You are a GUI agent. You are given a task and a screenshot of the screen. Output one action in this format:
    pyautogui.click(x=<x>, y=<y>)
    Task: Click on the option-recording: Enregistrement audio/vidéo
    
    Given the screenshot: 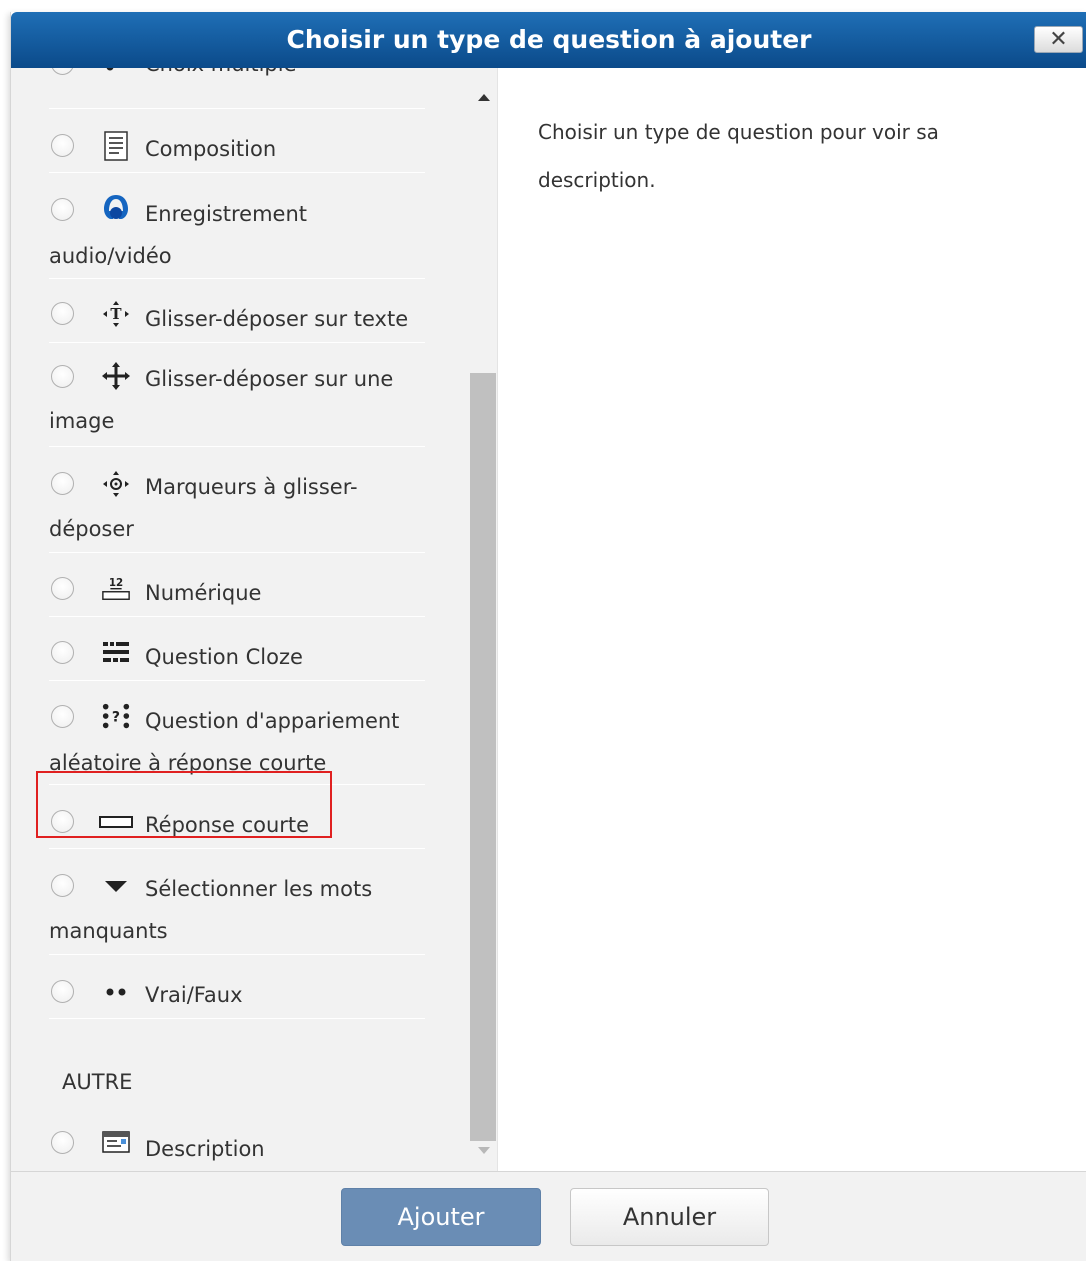 What is the action you would take?
    pyautogui.click(x=237, y=226)
    